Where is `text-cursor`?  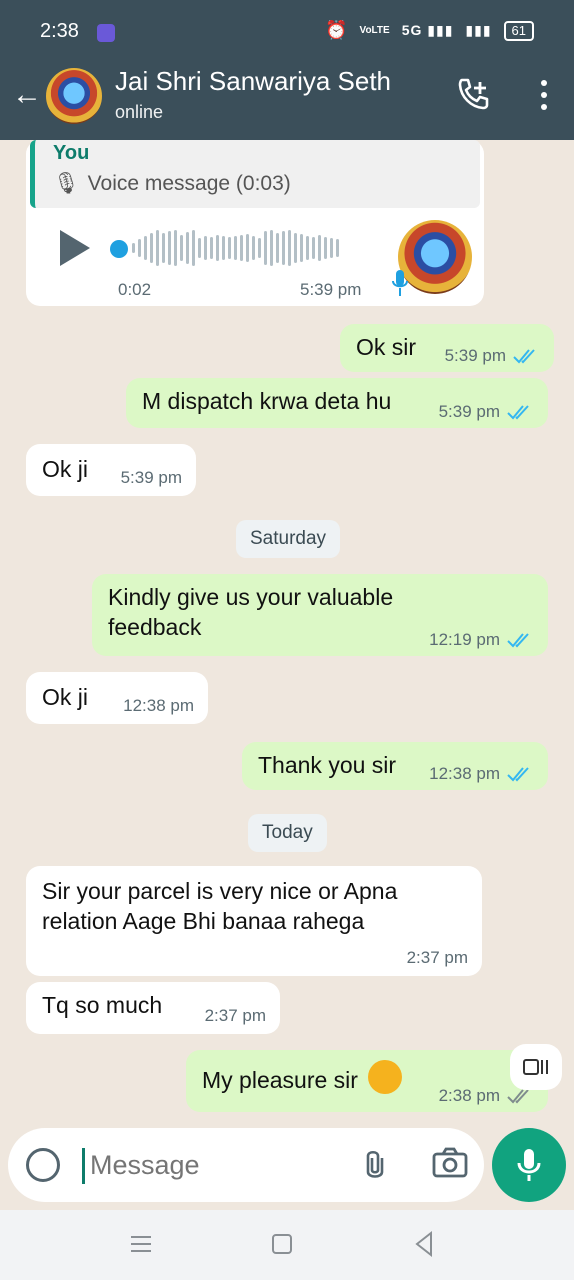 text-cursor is located at coordinates (83, 1166).